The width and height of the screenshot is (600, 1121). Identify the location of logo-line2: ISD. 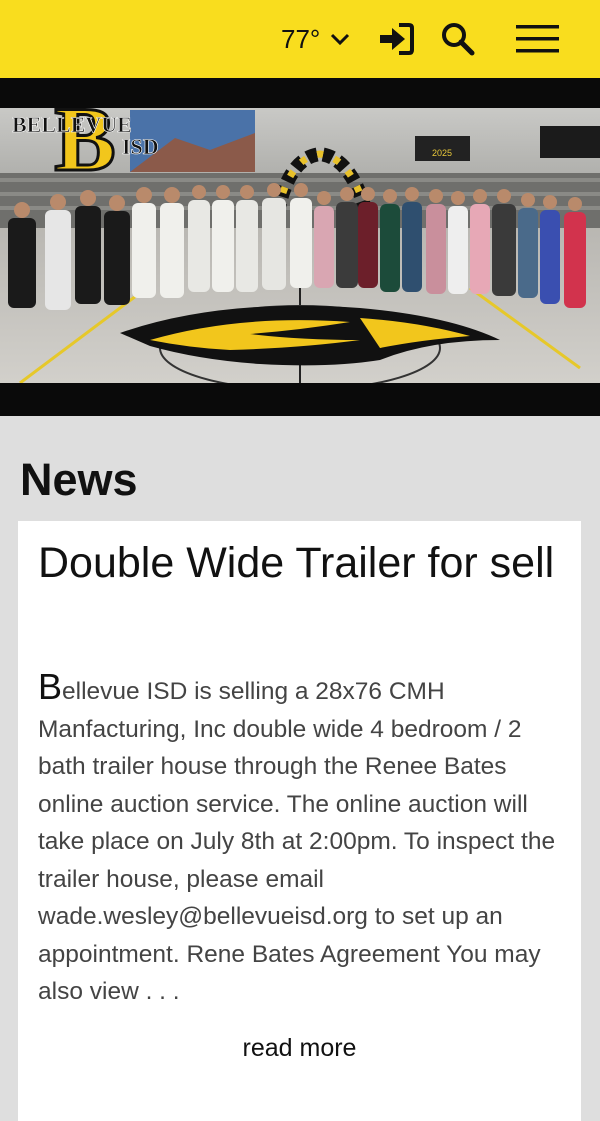
(140, 146).